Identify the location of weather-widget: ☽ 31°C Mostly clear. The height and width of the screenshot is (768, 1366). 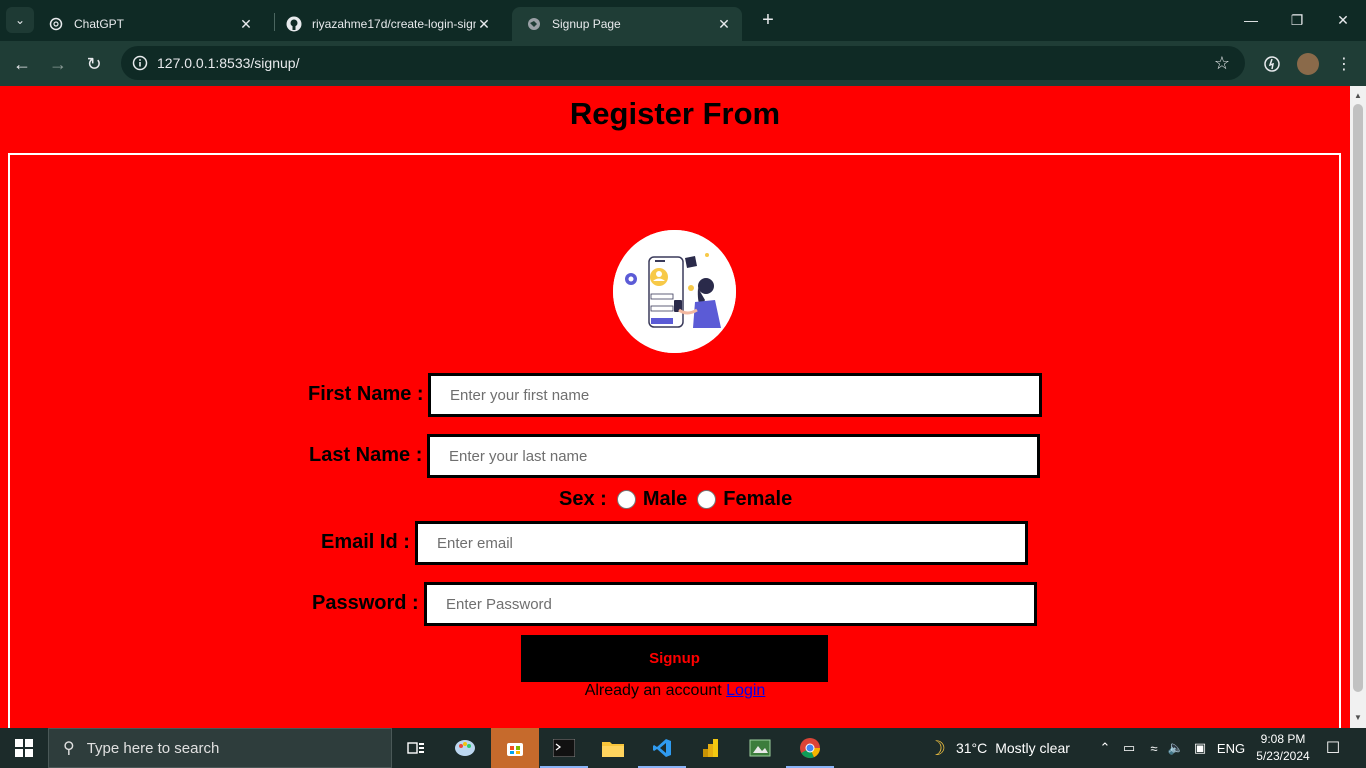
(999, 748).